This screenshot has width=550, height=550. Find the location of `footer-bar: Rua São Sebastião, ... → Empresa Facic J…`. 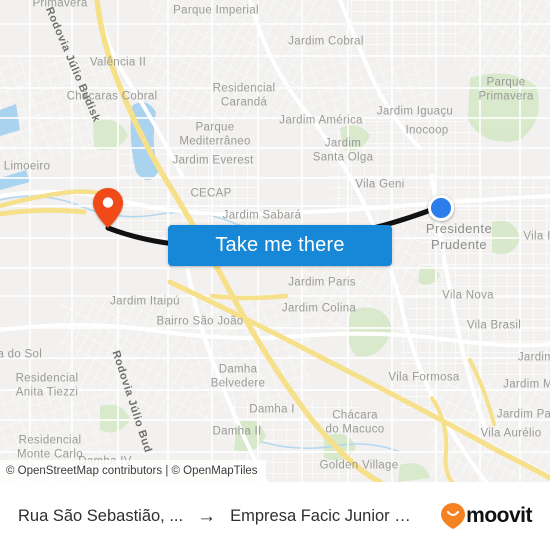

footer-bar: Rua São Sebastião, ... → Empresa Facic J… is located at coordinates (275, 516).